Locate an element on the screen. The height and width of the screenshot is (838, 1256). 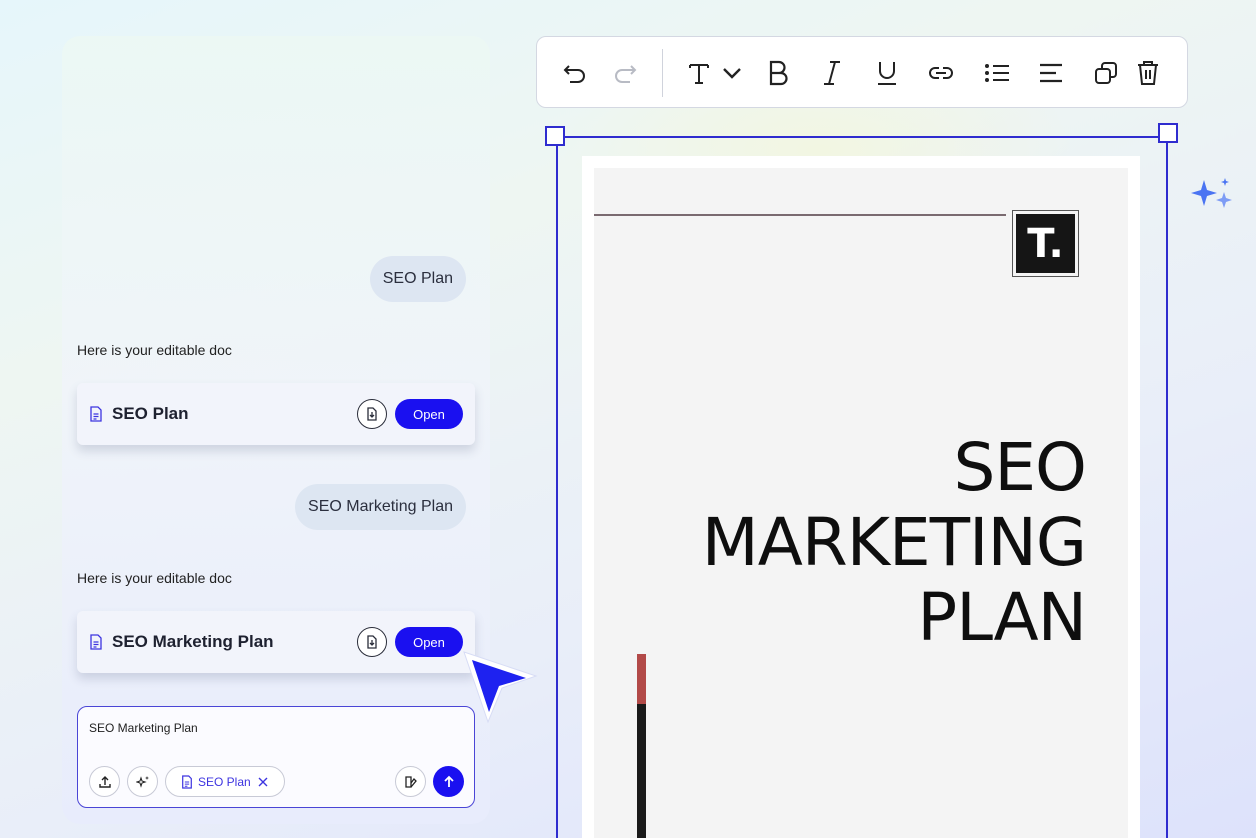
logo-text: T. is located at coordinates (1045, 243).